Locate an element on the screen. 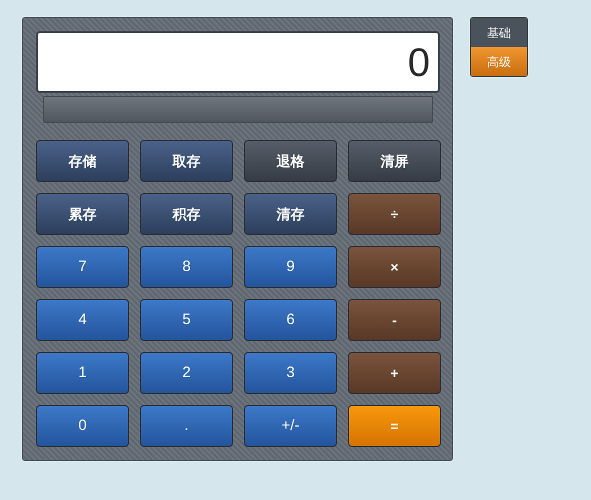 The image size is (591, 500). memory-key: 取存 is located at coordinates (186, 161).